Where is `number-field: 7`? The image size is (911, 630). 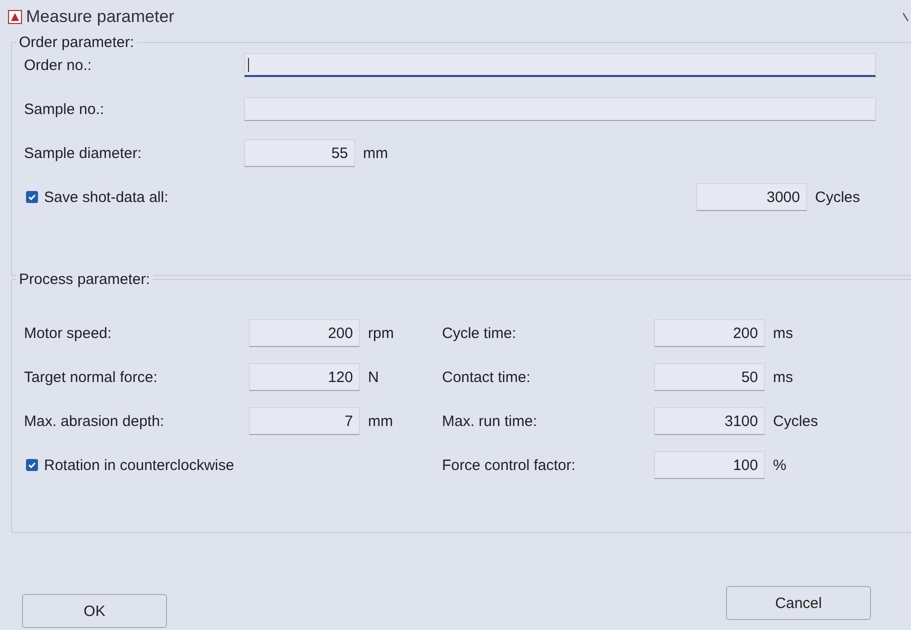 number-field: 7 is located at coordinates (304, 421).